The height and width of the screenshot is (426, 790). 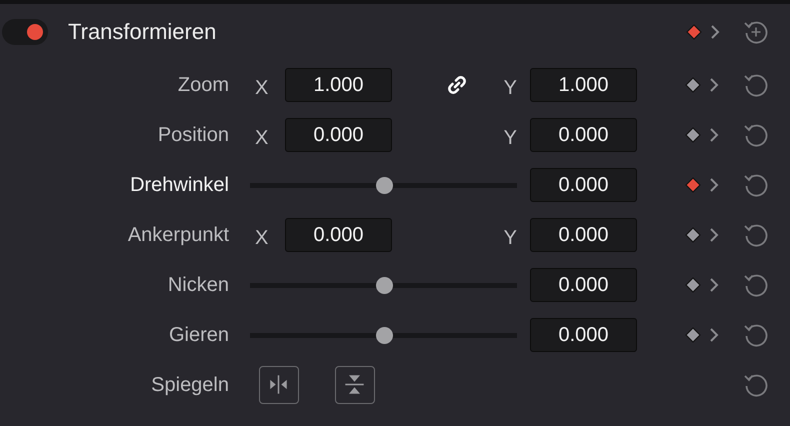 What do you see at coordinates (756, 32) in the screenshot?
I see `add-reset-icon` at bounding box center [756, 32].